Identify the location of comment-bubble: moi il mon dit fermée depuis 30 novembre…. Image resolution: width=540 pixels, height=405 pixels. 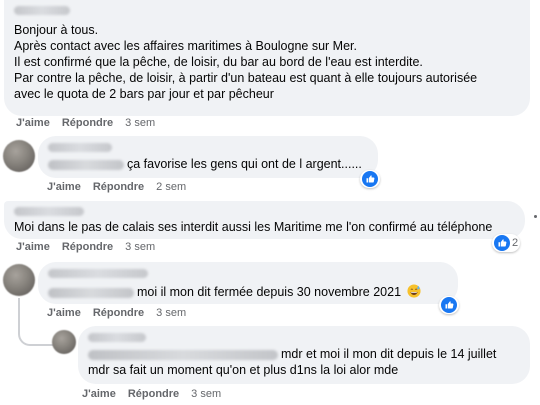
(248, 283).